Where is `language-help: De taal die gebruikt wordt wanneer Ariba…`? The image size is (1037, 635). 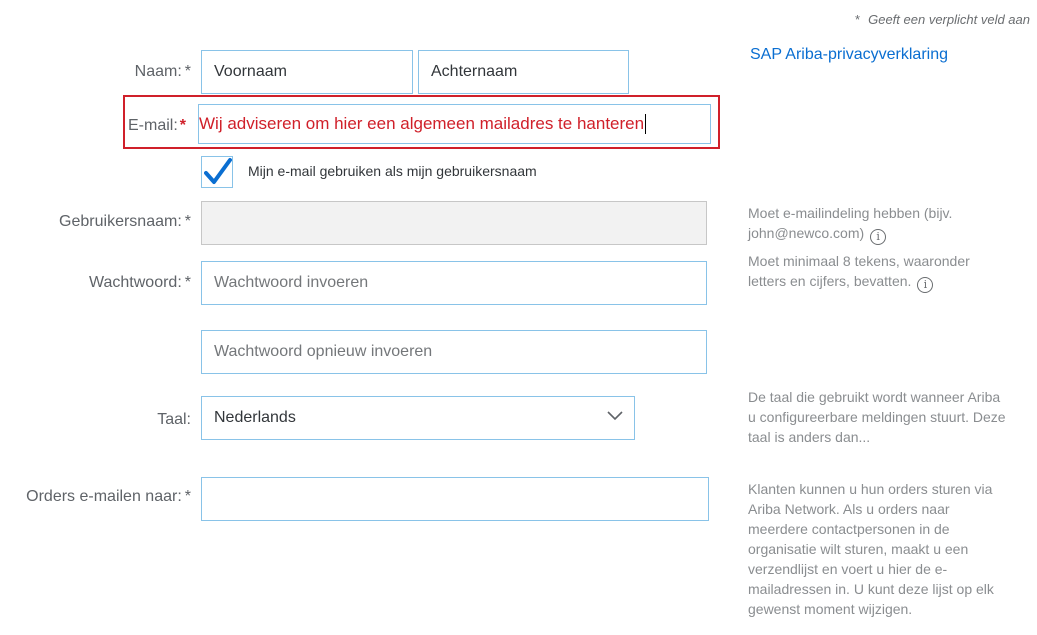 language-help: De taal die gebruikt wordt wanneer Ariba… is located at coordinates (877, 417).